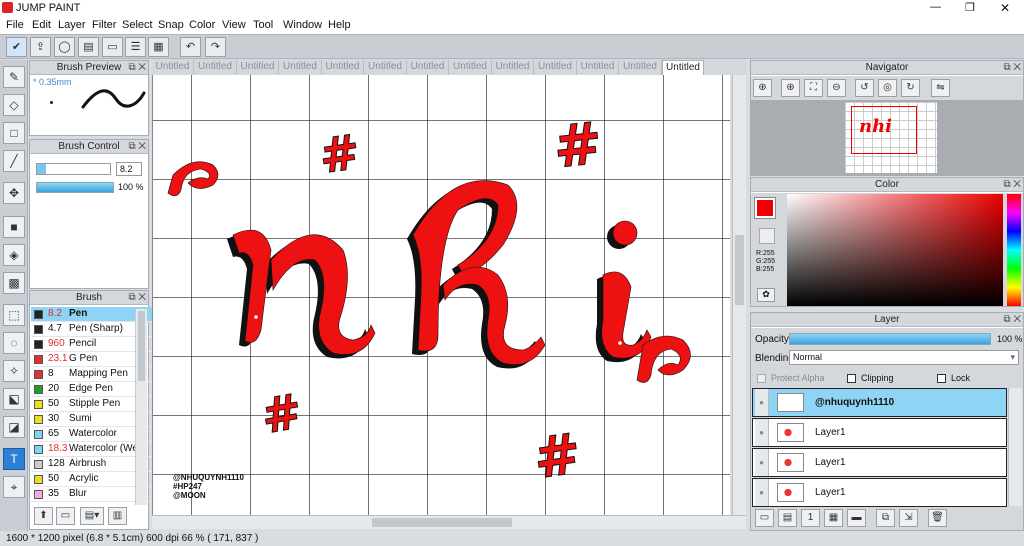 This screenshot has width=1024, height=546. Describe the element at coordinates (16, 47) in the screenshot. I see `check-icon: ✔` at that location.